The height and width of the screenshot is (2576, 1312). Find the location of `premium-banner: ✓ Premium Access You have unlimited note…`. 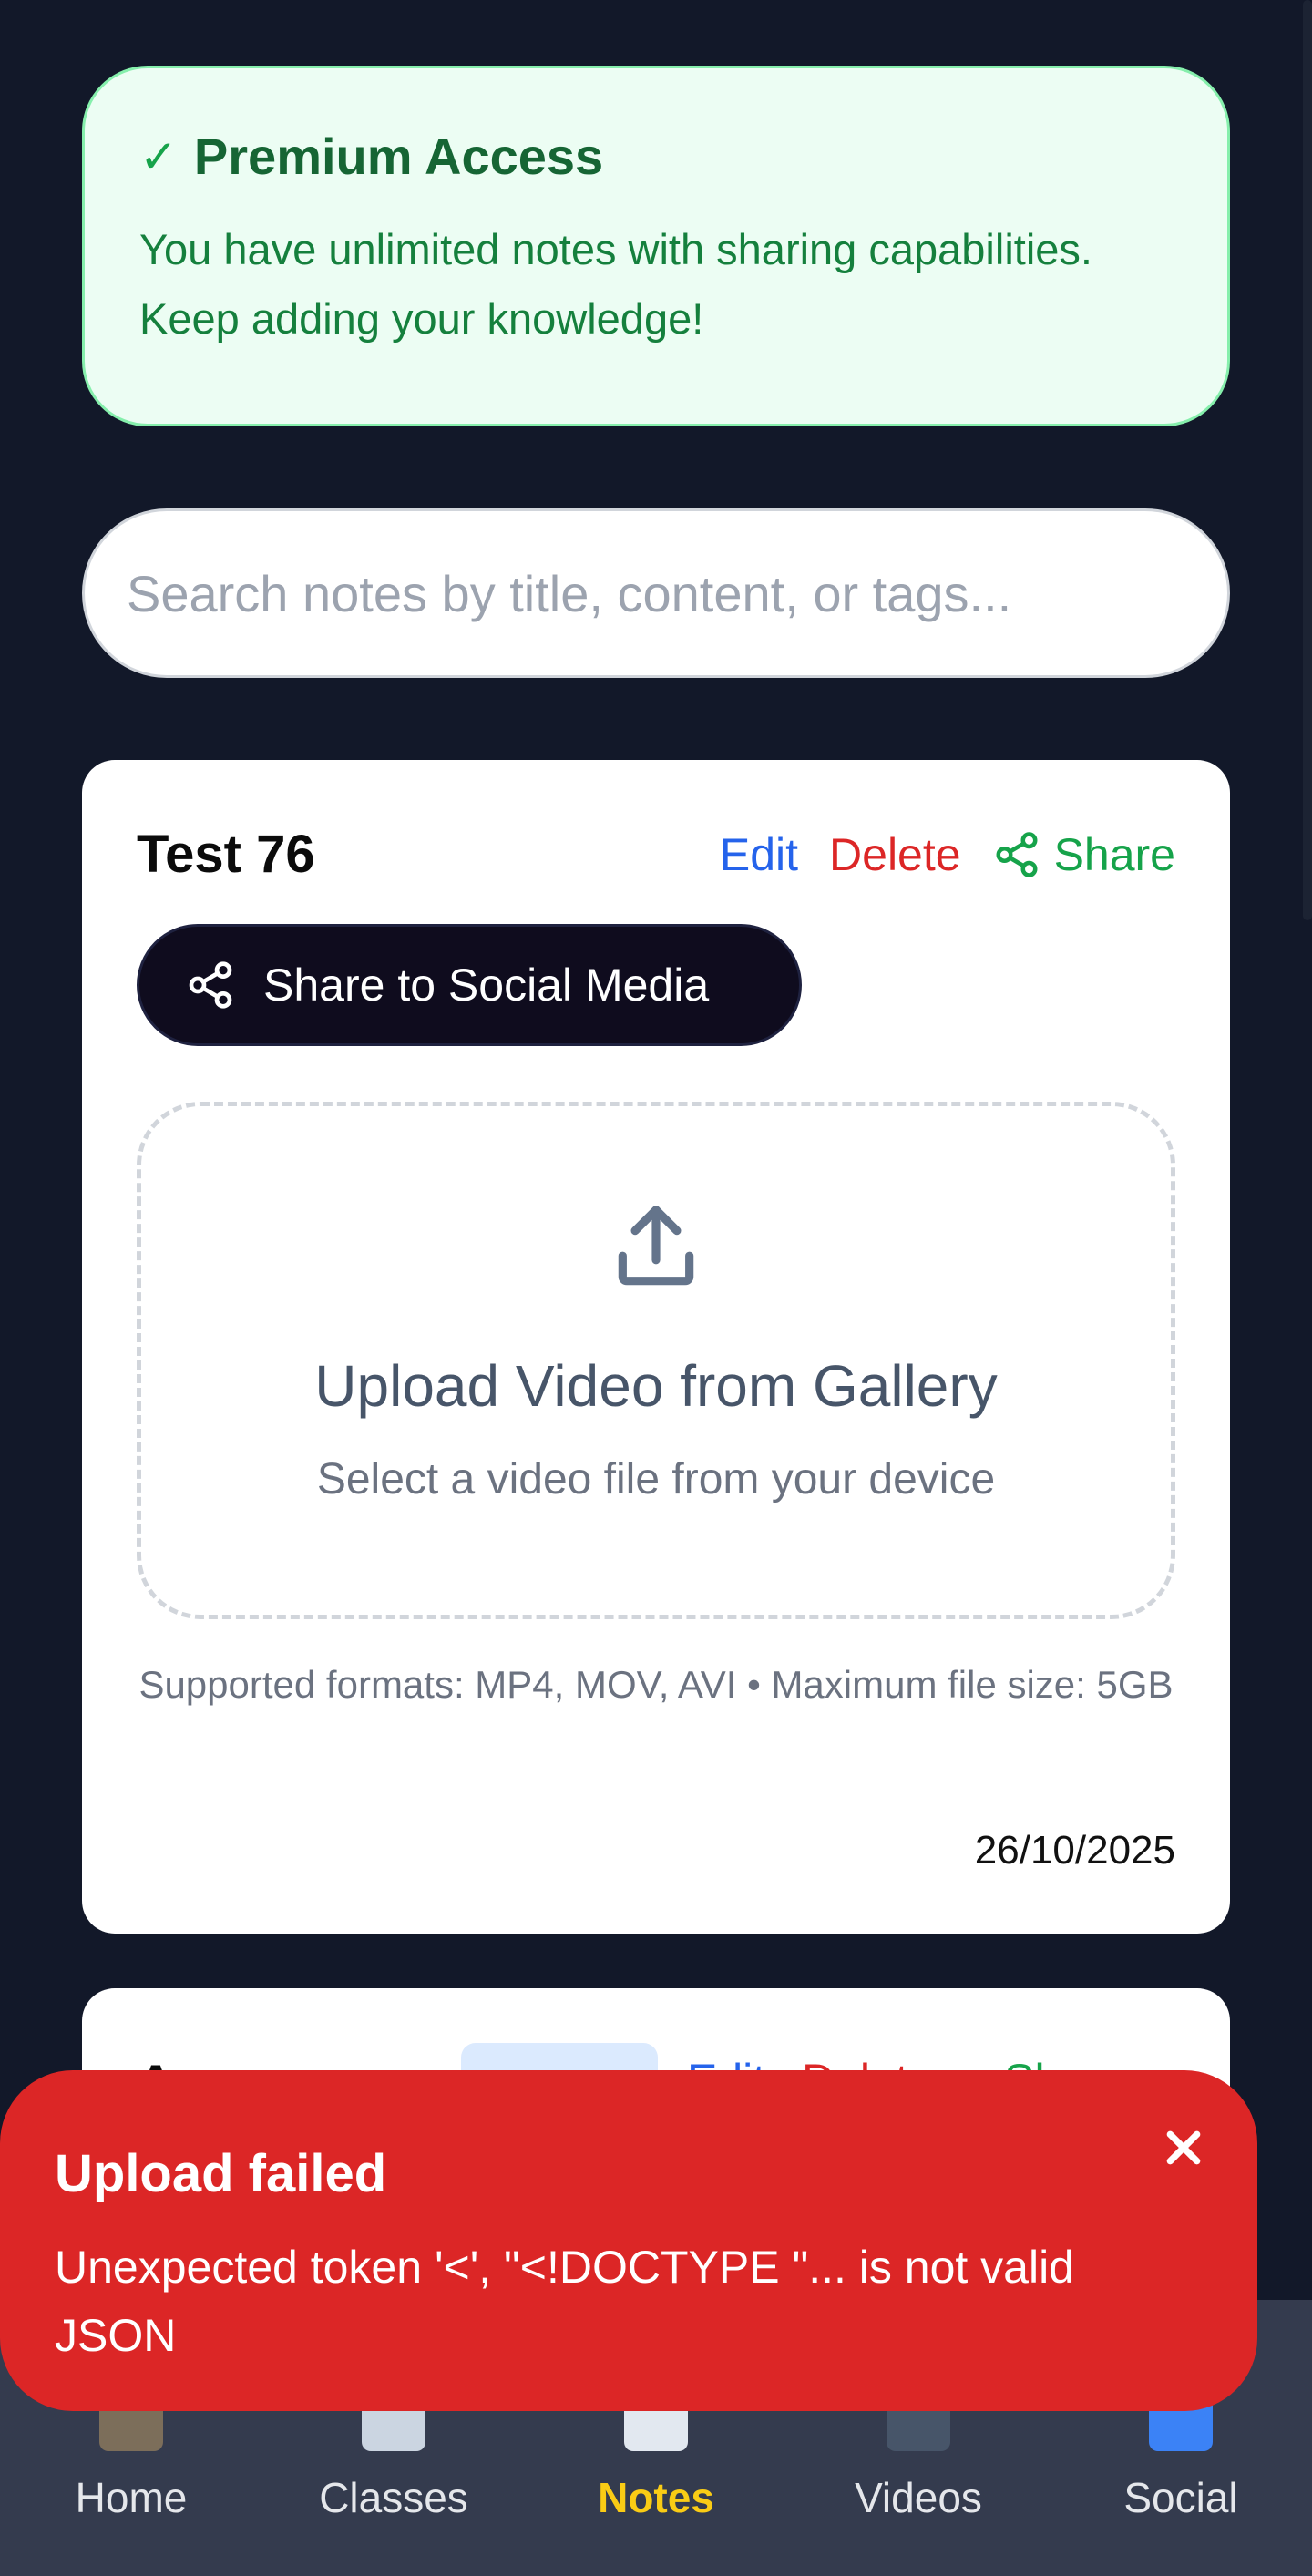

premium-banner: ✓ Premium Access You have unlimited note… is located at coordinates (656, 246).